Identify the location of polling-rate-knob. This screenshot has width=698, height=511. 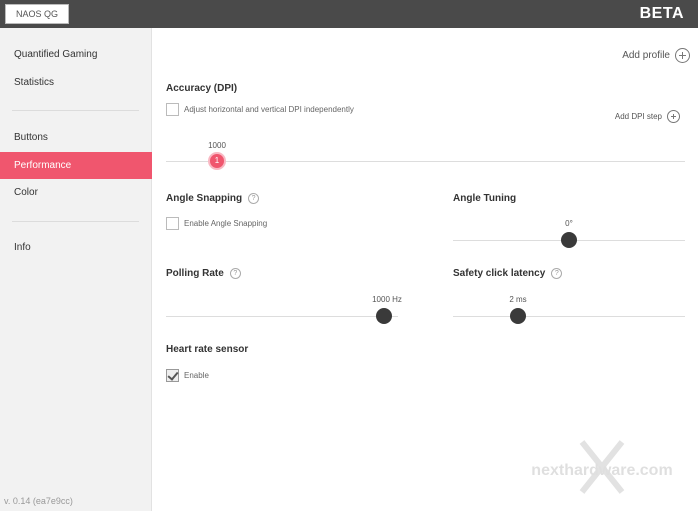
(384, 316).